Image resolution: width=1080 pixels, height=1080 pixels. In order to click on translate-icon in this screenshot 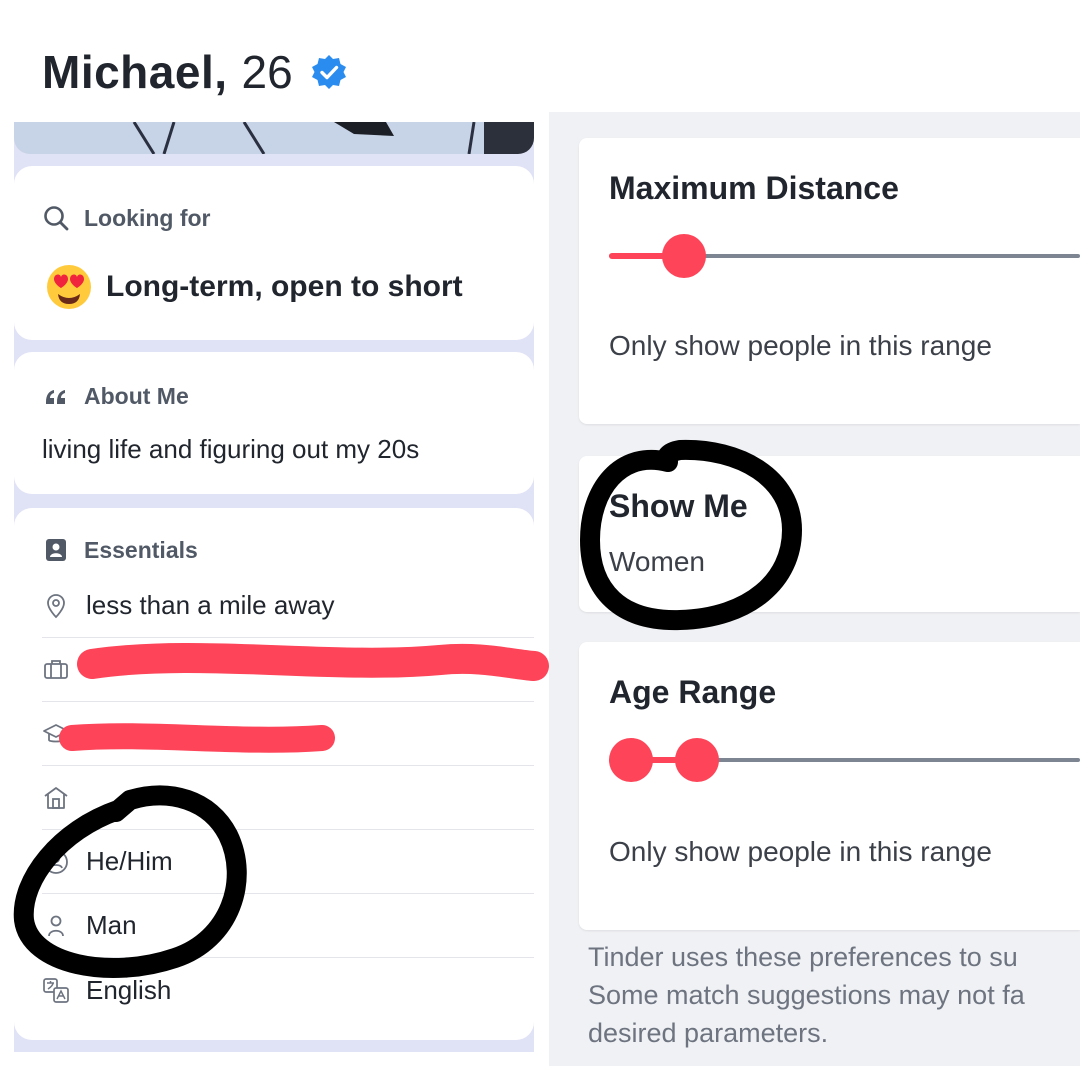, I will do `click(56, 990)`.